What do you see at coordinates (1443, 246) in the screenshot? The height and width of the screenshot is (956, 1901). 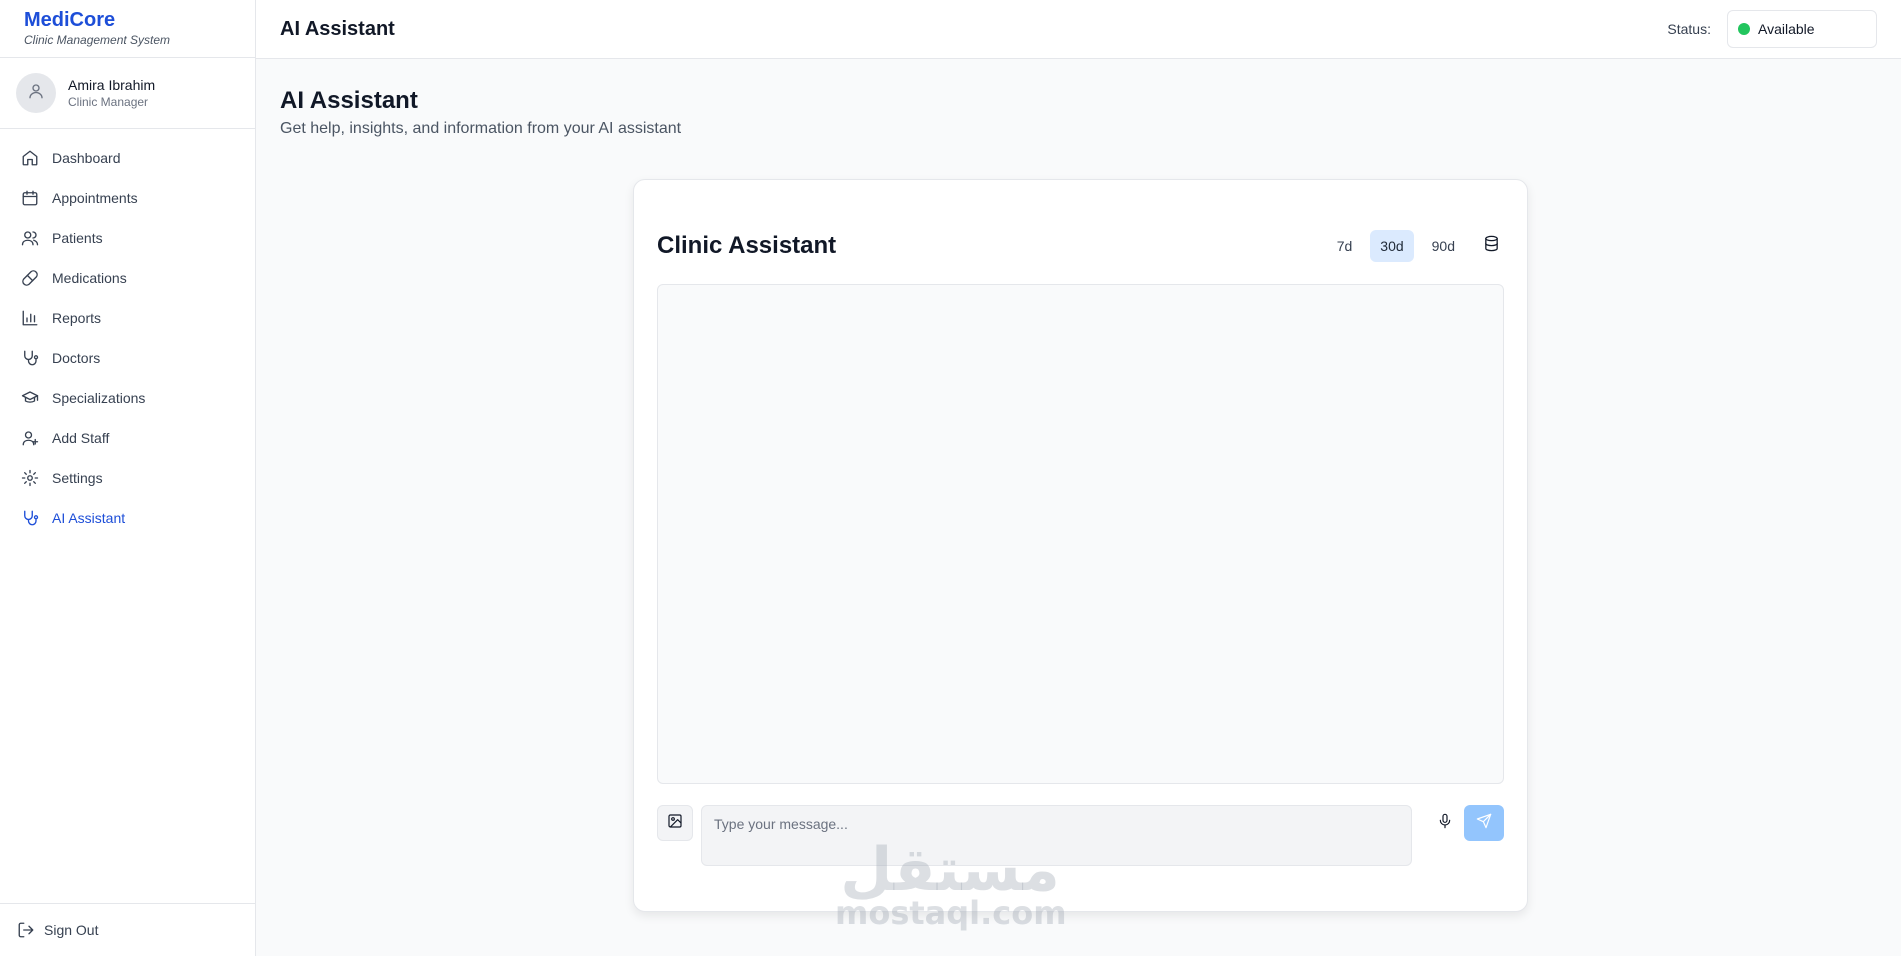 I see `range-90d-button: 90d` at bounding box center [1443, 246].